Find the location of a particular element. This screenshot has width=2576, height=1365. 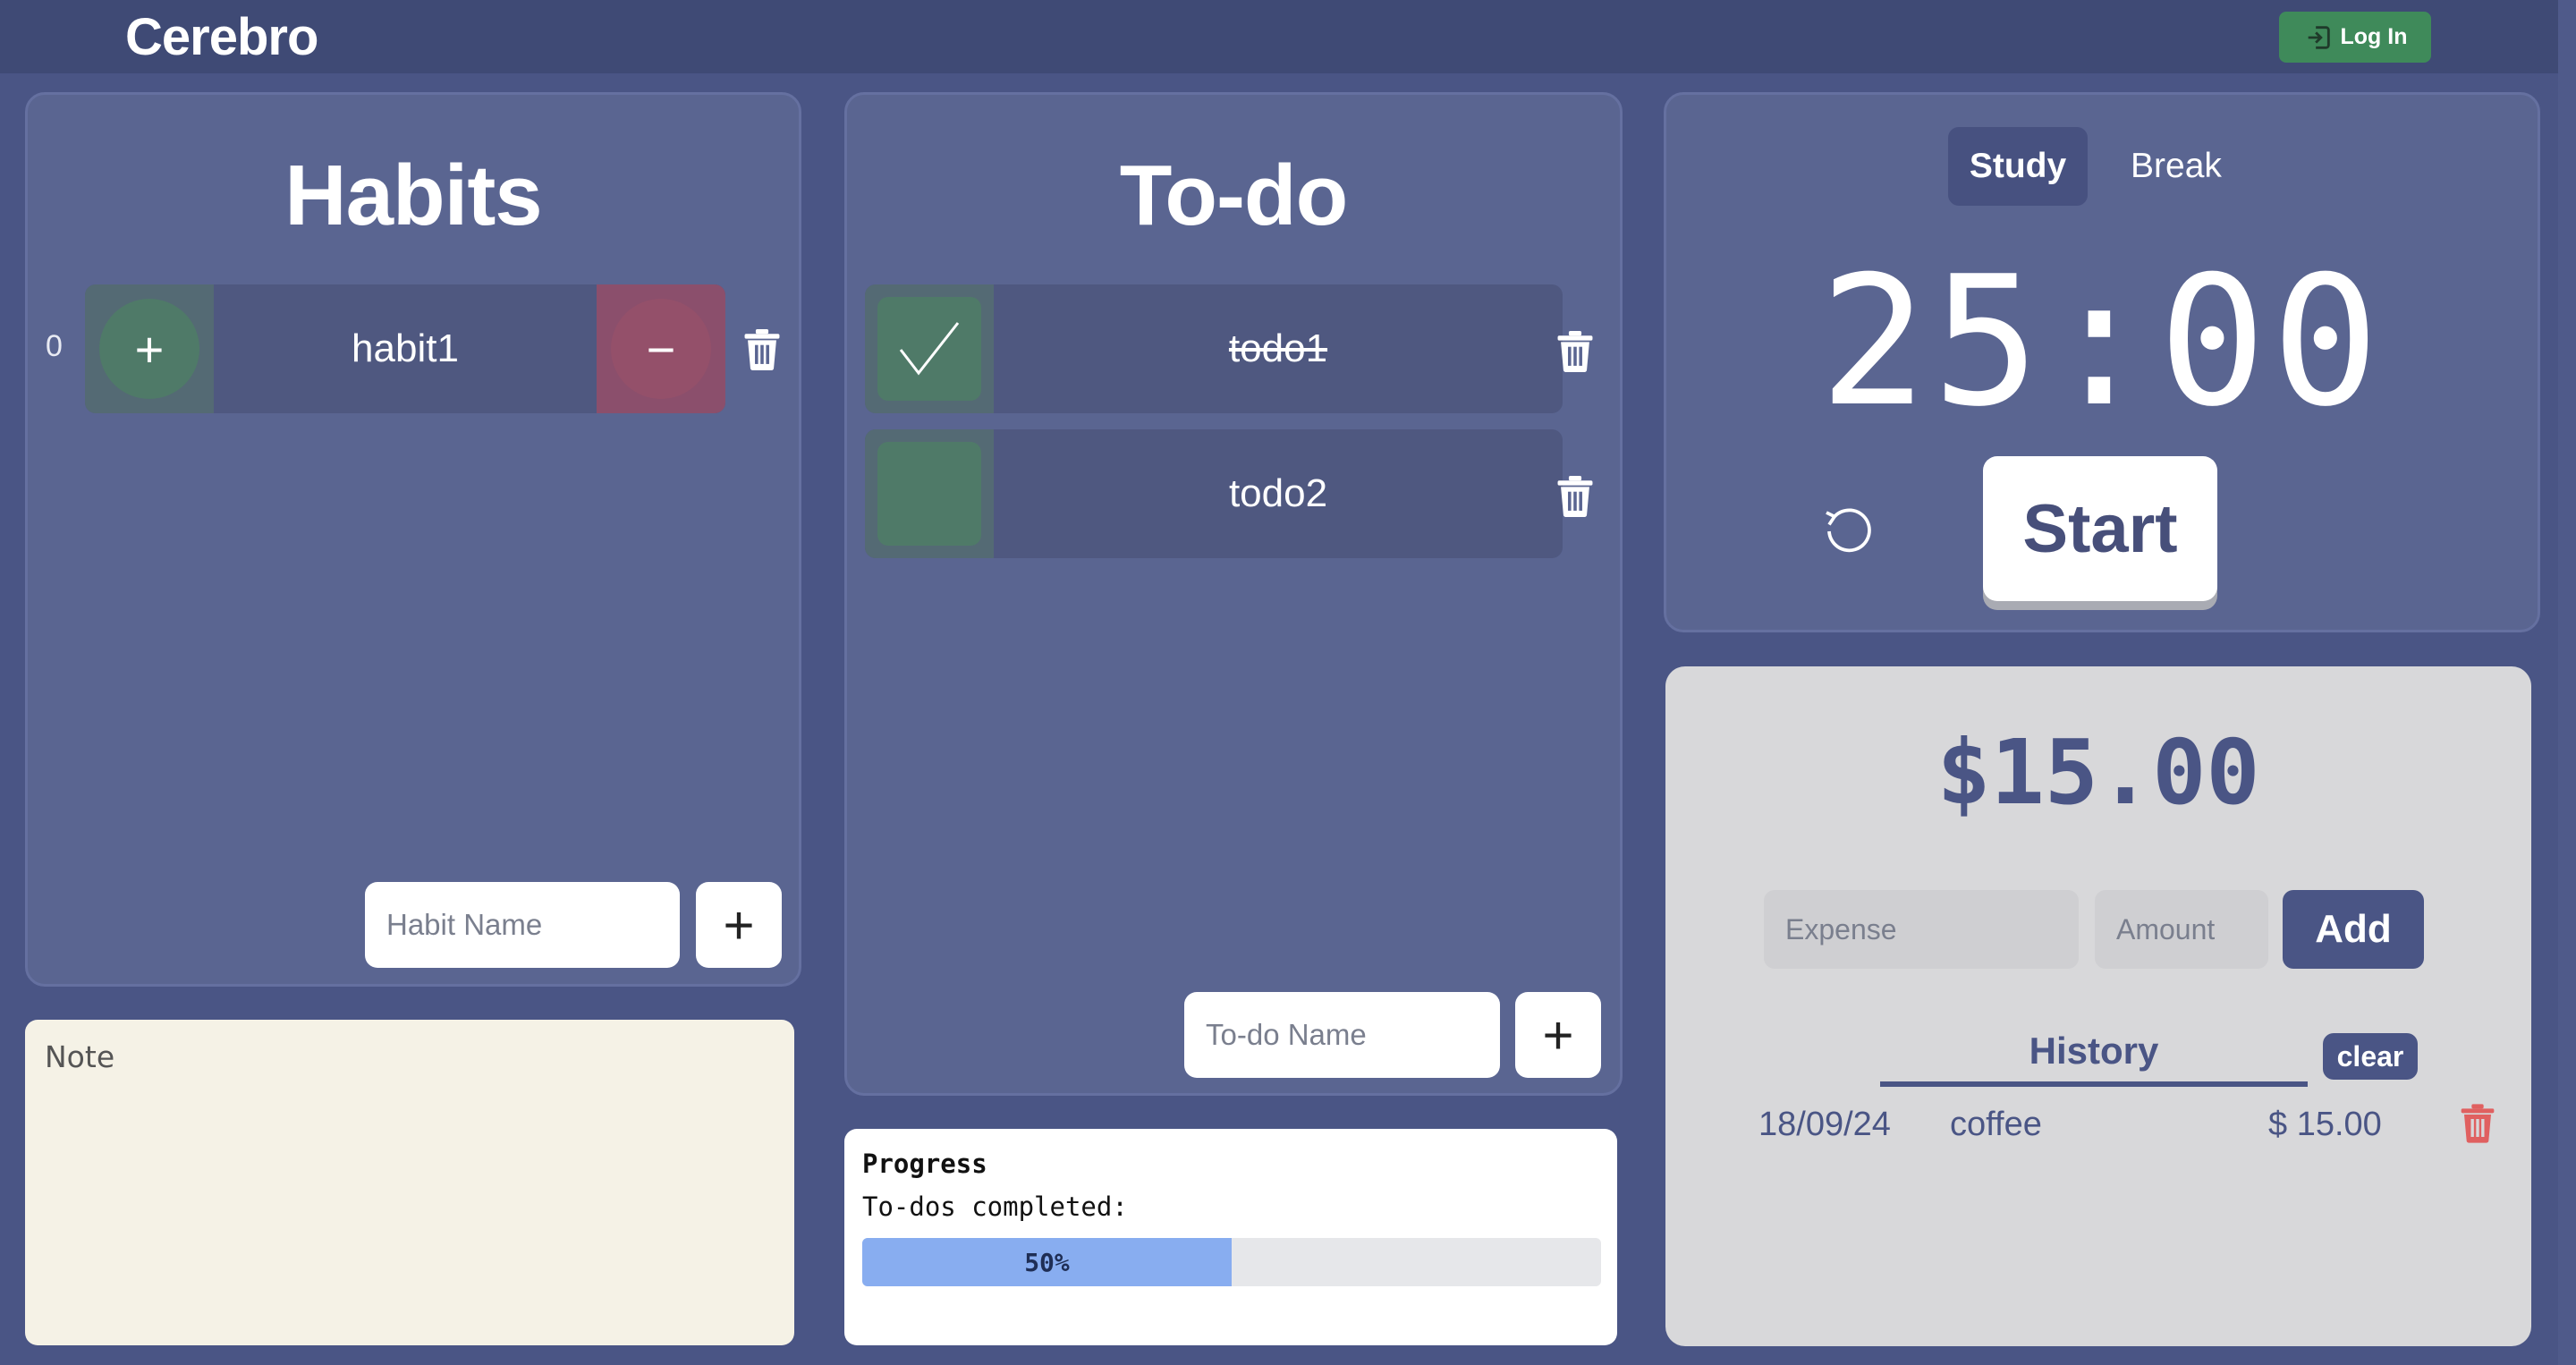

habit-minus-zone: − is located at coordinates (661, 348).